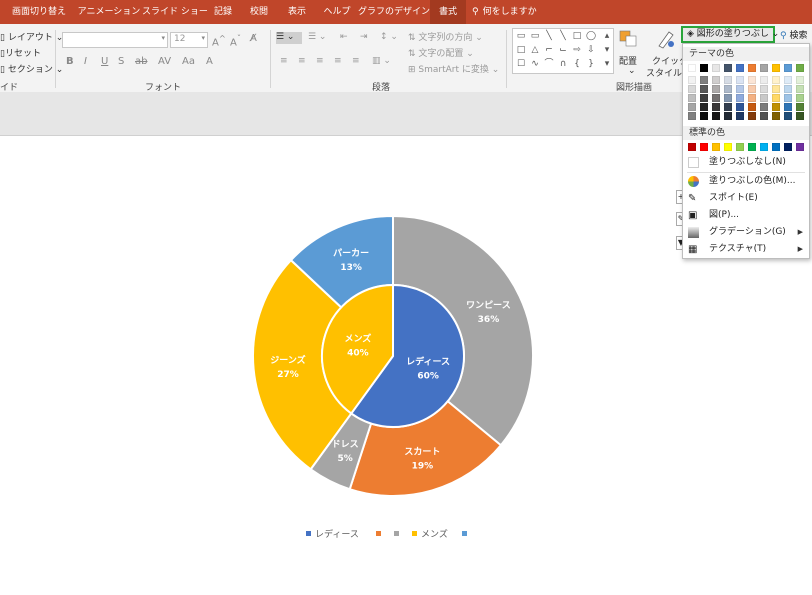 The height and width of the screenshot is (595, 812). What do you see at coordinates (664, 72) in the screenshot?
I see `quick-style-button-line2: スタイル` at bounding box center [664, 72].